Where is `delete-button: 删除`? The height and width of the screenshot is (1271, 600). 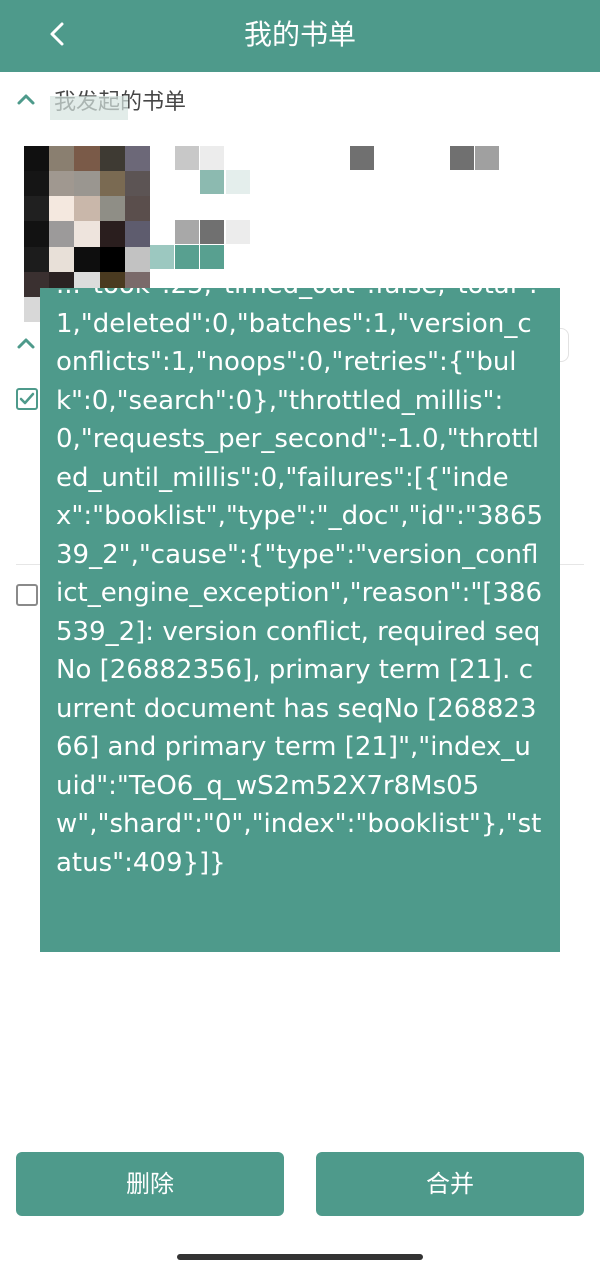 delete-button: 删除 is located at coordinates (150, 1184).